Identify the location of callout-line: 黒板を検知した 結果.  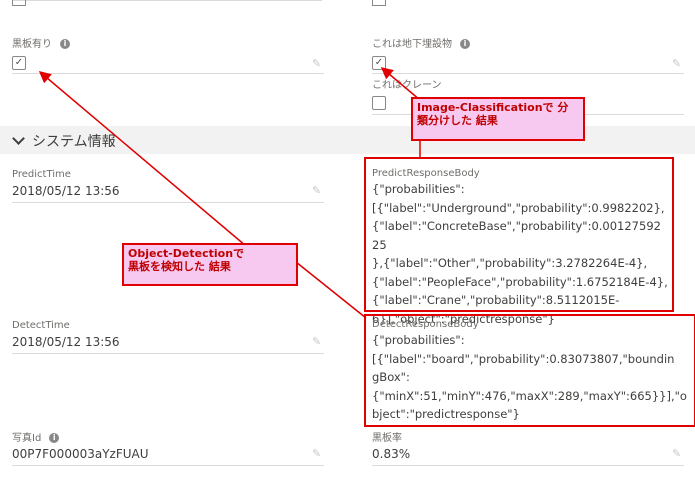
(179, 266).